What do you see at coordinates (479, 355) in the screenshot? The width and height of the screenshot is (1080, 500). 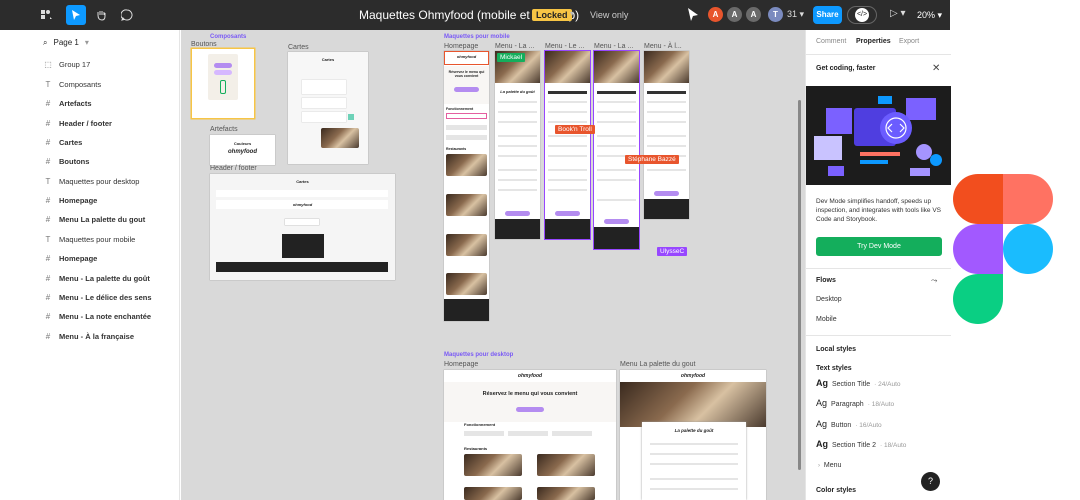 I see `section-title-desktop: Maquettes pour desktop` at bounding box center [479, 355].